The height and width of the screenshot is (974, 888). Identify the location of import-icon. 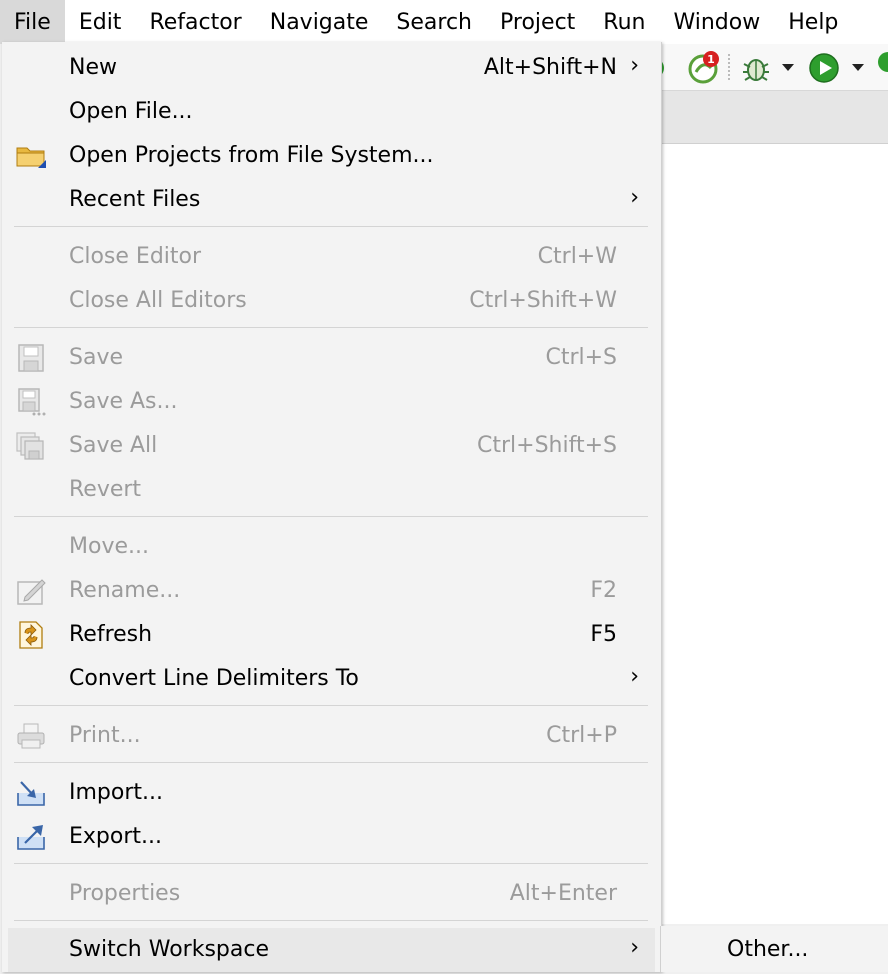
(31, 793).